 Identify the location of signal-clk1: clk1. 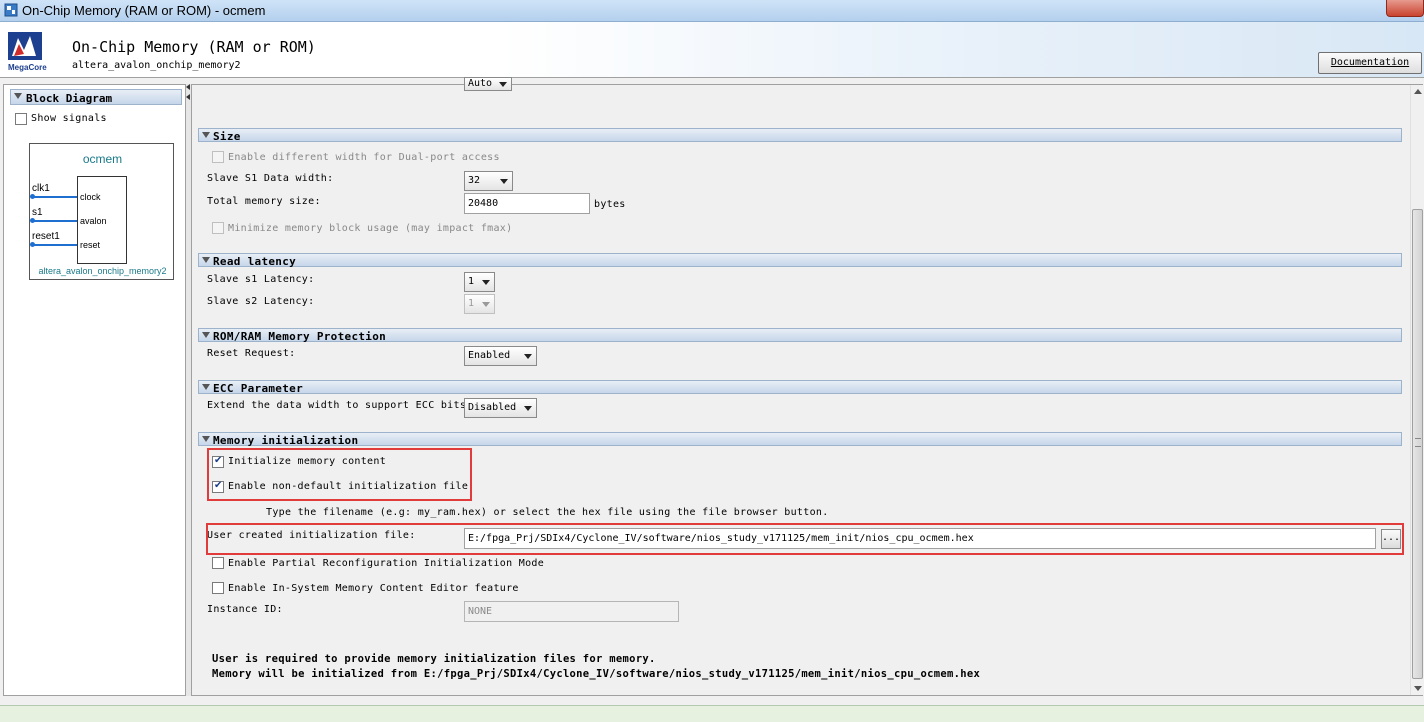
(41, 188).